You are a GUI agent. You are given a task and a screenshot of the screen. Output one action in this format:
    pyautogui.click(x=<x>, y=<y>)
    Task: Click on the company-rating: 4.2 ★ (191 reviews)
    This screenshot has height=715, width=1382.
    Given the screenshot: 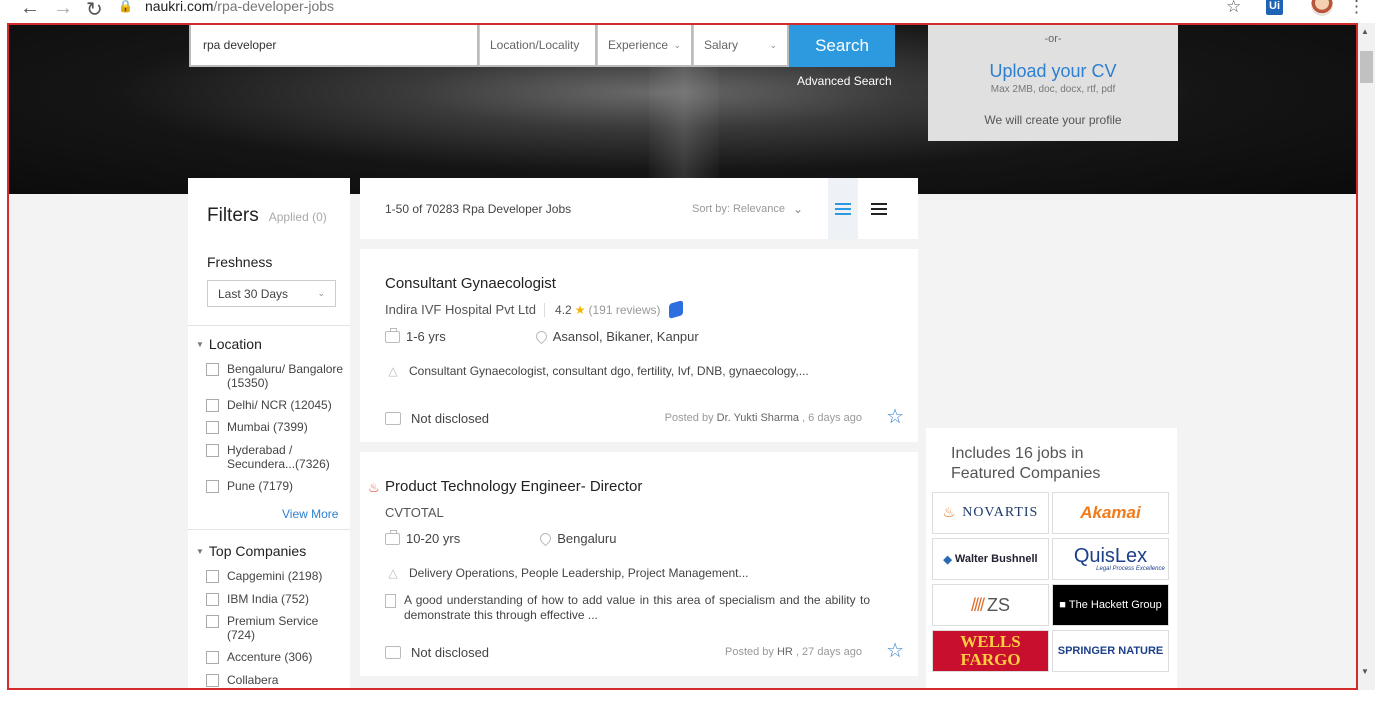 What is the action you would take?
    pyautogui.click(x=602, y=309)
    